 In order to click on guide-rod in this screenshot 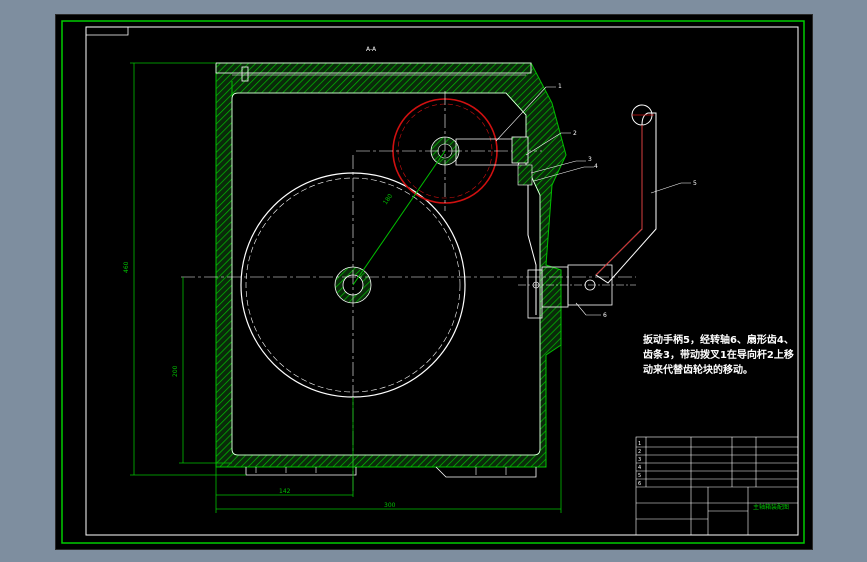, I will do `click(529, 239)`.